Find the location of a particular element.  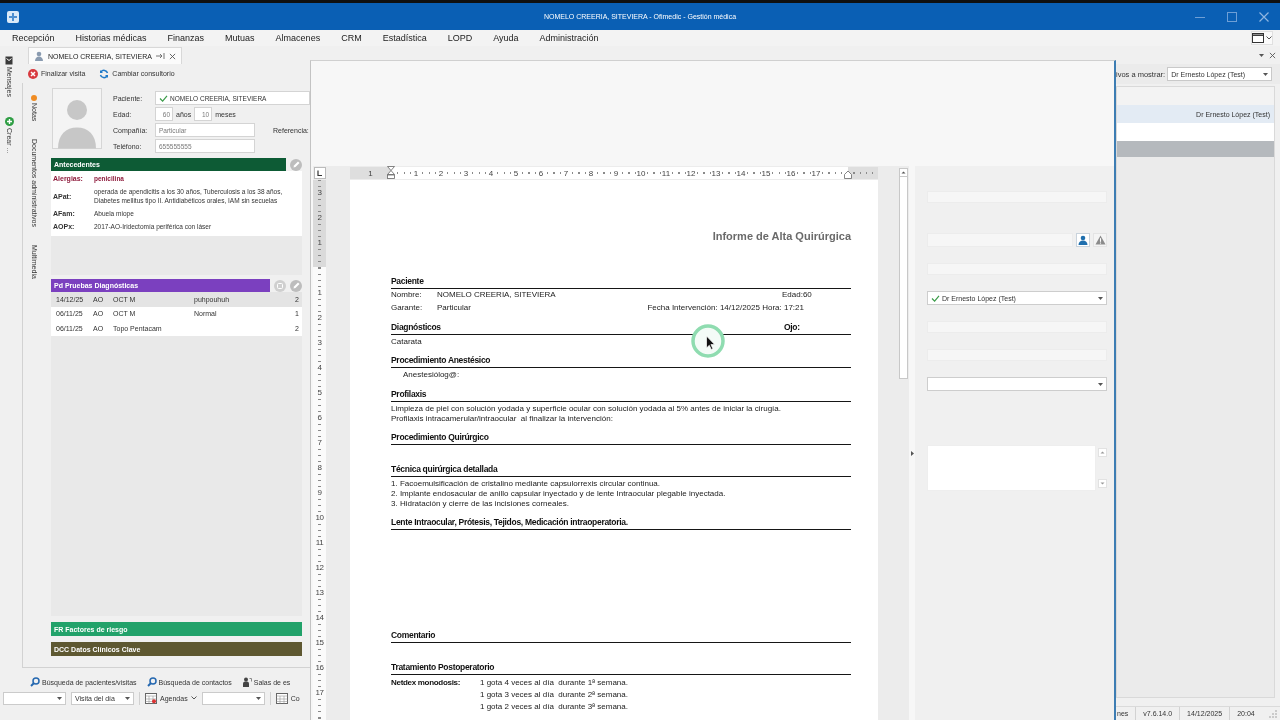

warning-button is located at coordinates (1100, 240).